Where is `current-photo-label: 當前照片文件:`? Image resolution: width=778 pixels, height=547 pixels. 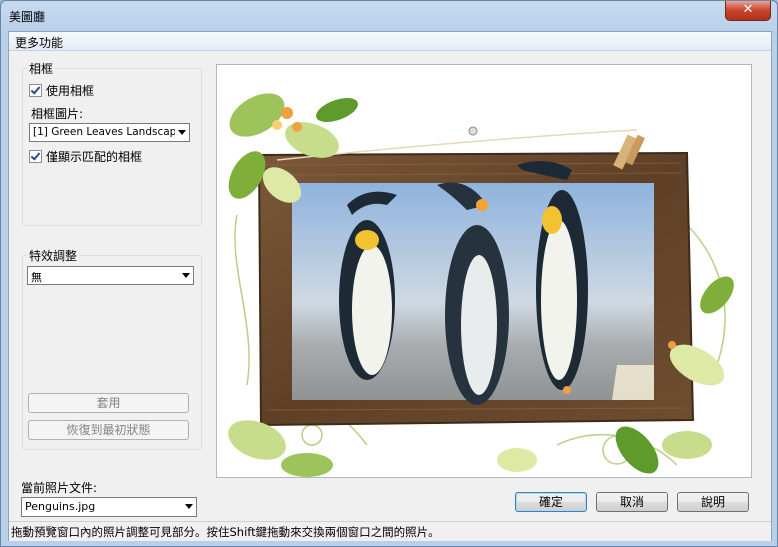 current-photo-label: 當前照片文件: is located at coordinates (59, 488).